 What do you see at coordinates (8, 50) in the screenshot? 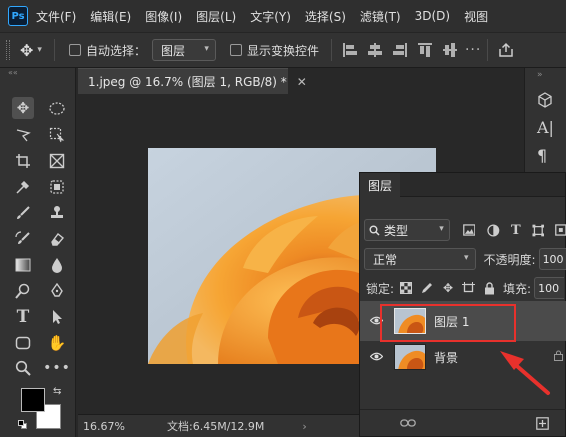
I see `options-grip` at bounding box center [8, 50].